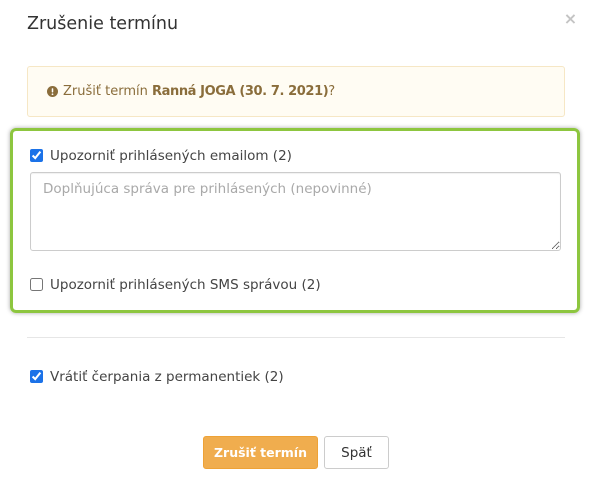 This screenshot has width=591, height=496. Describe the element at coordinates (36, 155) in the screenshot. I see `notify-email-checkbox` at that location.